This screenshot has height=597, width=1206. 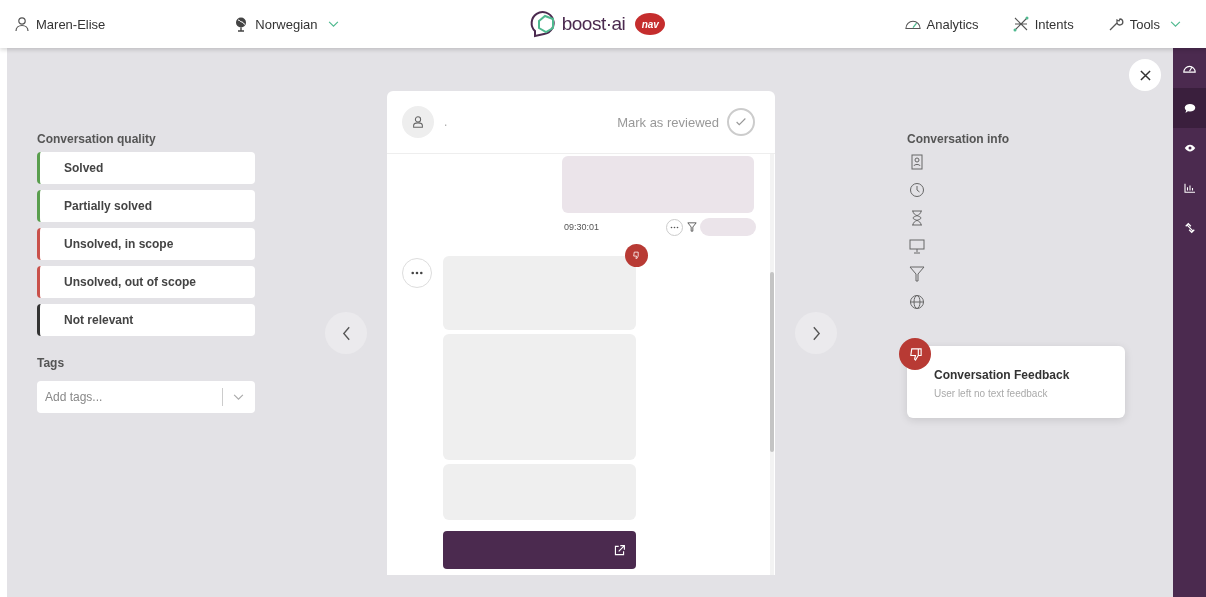 What do you see at coordinates (917, 246) in the screenshot?
I see `monitor-icon` at bounding box center [917, 246].